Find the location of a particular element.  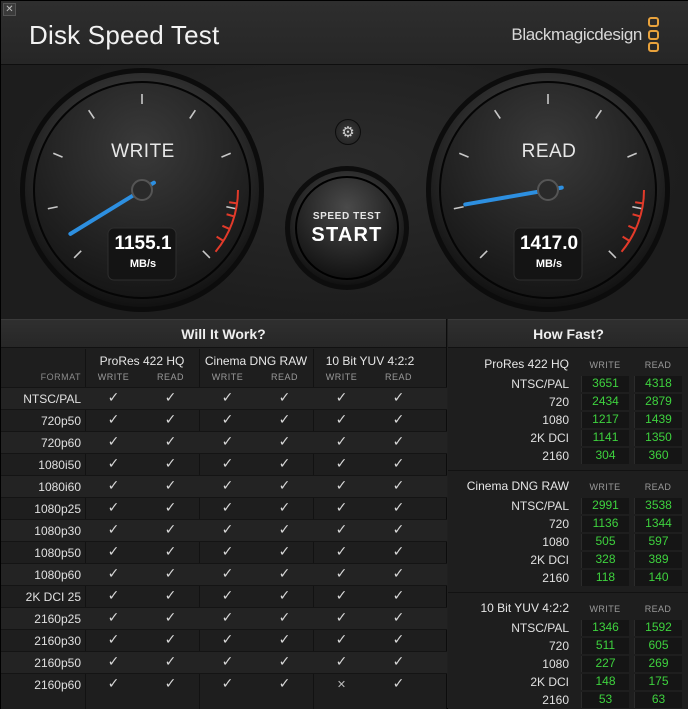

read-fps-value: 597 is located at coordinates (658, 542).